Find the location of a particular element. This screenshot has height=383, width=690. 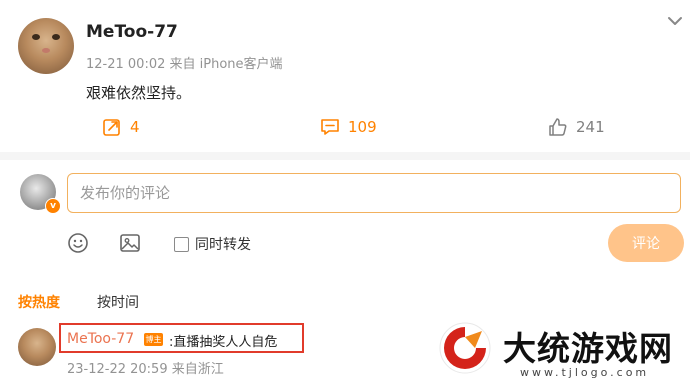

comment-text: :直播抽奖人人自危 is located at coordinates (223, 342).